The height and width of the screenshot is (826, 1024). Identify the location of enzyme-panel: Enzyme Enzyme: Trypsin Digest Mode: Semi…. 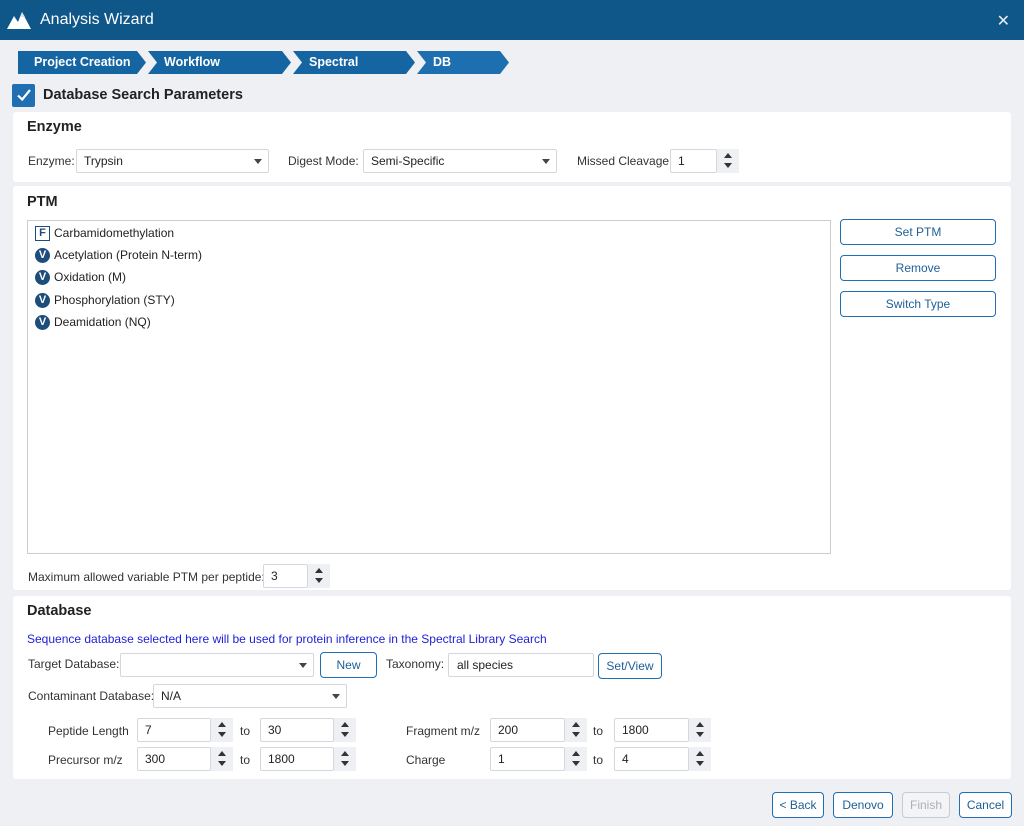
(512, 147).